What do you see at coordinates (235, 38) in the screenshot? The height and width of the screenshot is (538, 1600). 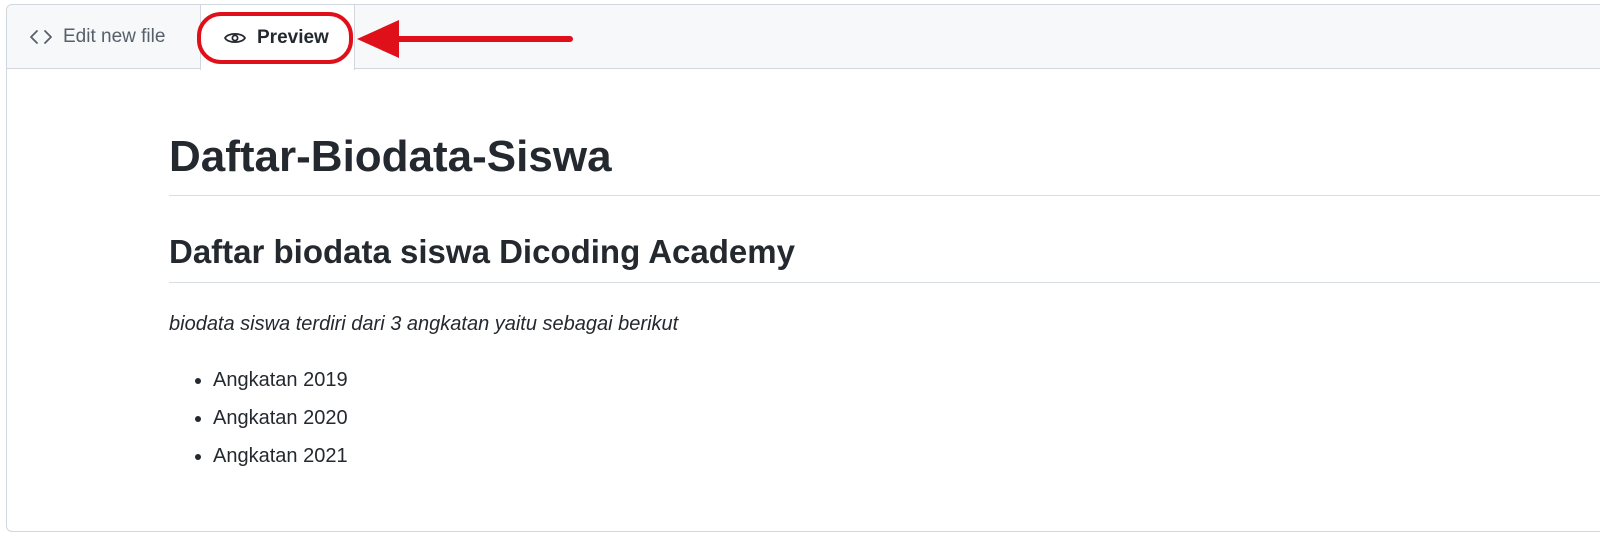 I see `eye-icon` at bounding box center [235, 38].